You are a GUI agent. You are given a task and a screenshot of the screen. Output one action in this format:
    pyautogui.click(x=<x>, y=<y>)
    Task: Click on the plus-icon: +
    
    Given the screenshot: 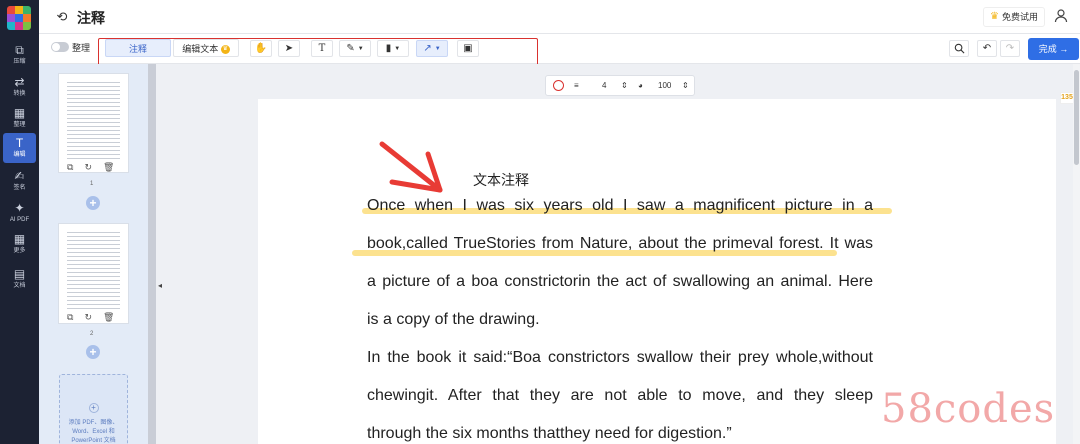 What is the action you would take?
    pyautogui.click(x=93, y=408)
    